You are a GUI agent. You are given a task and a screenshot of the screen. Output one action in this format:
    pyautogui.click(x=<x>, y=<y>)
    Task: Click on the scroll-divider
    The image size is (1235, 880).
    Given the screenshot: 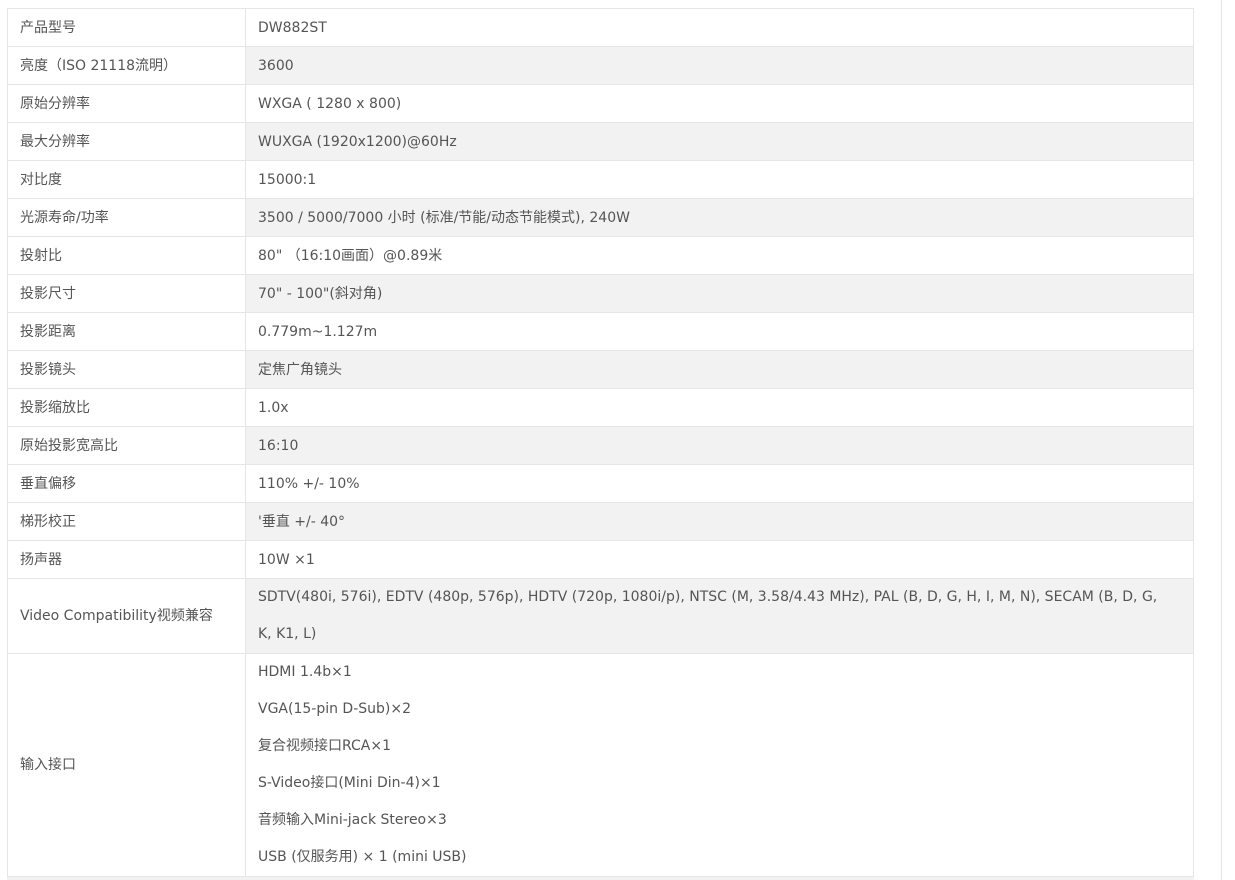 What is the action you would take?
    pyautogui.click(x=1221, y=440)
    